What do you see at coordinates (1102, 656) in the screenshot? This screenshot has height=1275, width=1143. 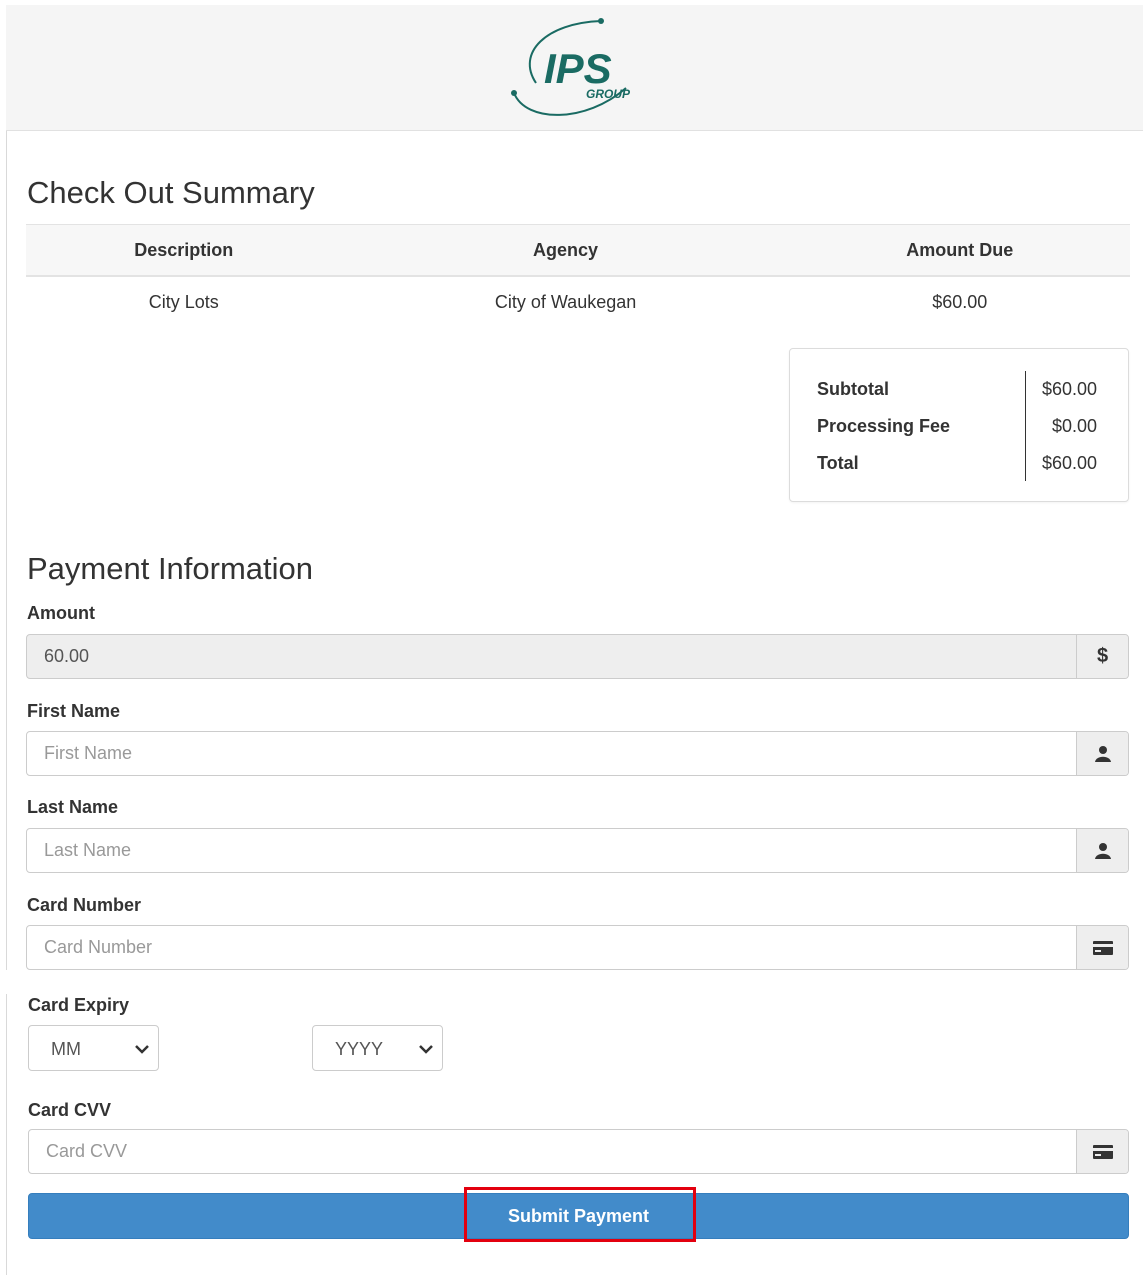 I see `dollar-icon: $` at bounding box center [1102, 656].